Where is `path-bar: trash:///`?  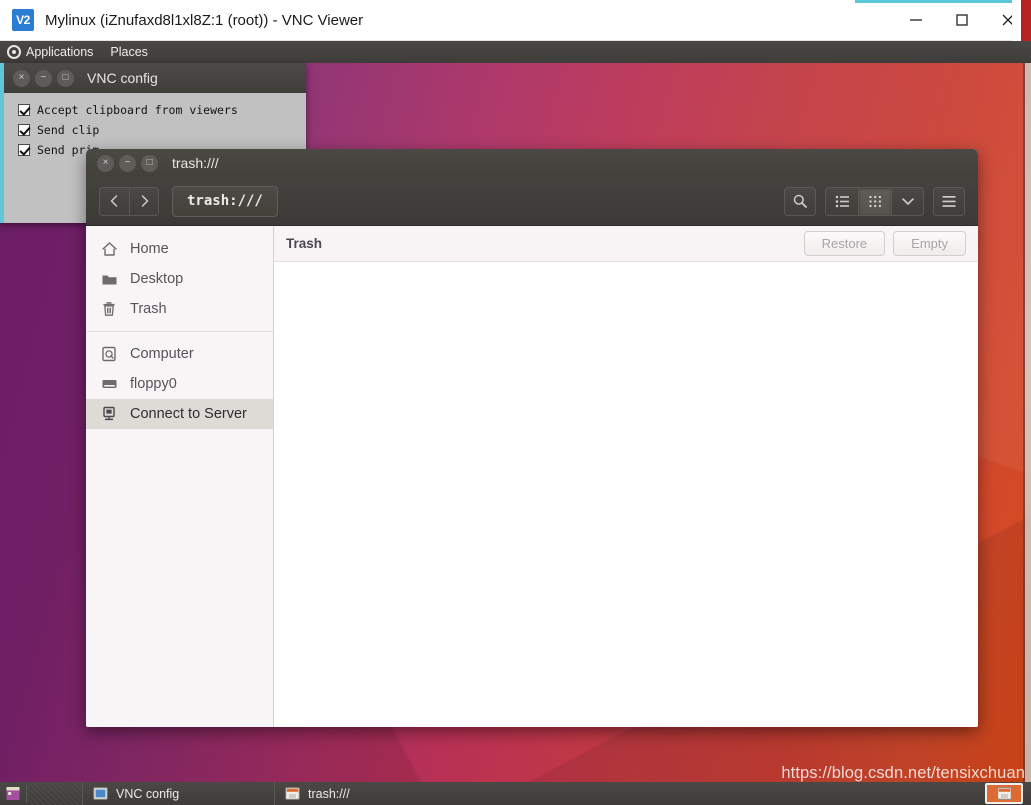
path-bar: trash:/// is located at coordinates (225, 201).